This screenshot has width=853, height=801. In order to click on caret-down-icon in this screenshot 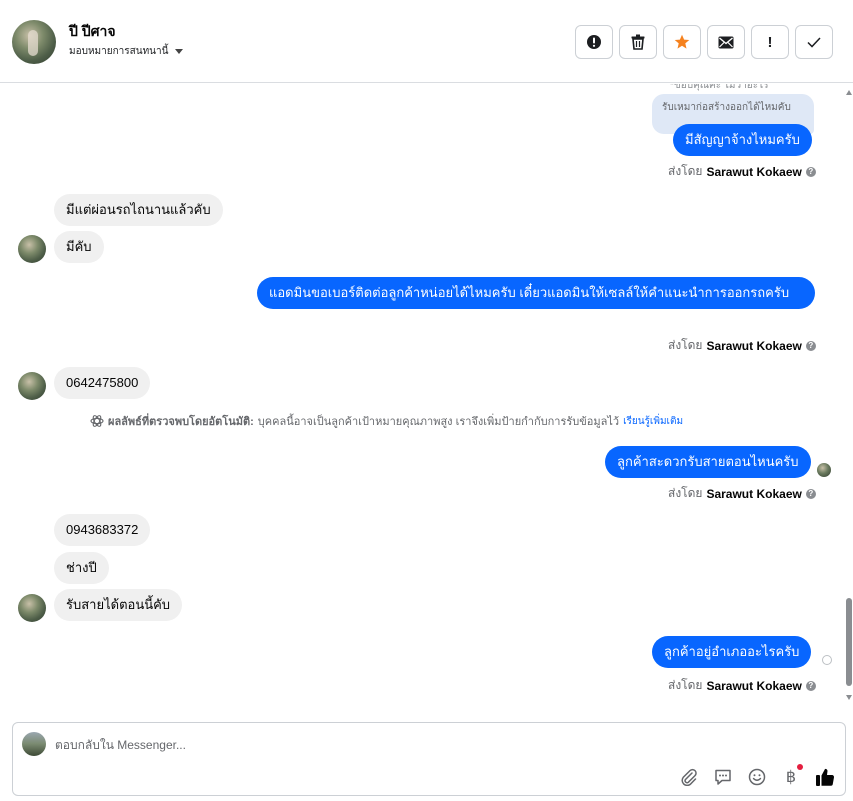, I will do `click(179, 51)`.